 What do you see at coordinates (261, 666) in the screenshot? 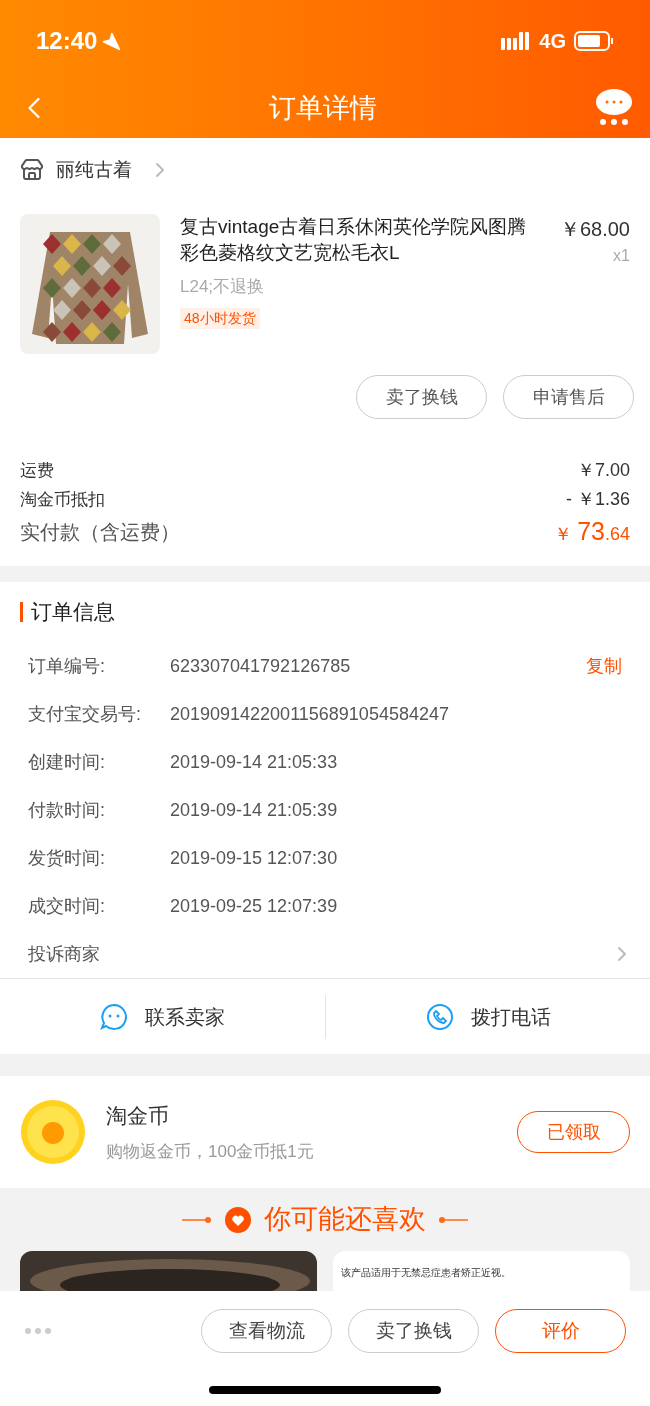
I see `info-value: 623307041792126785` at bounding box center [261, 666].